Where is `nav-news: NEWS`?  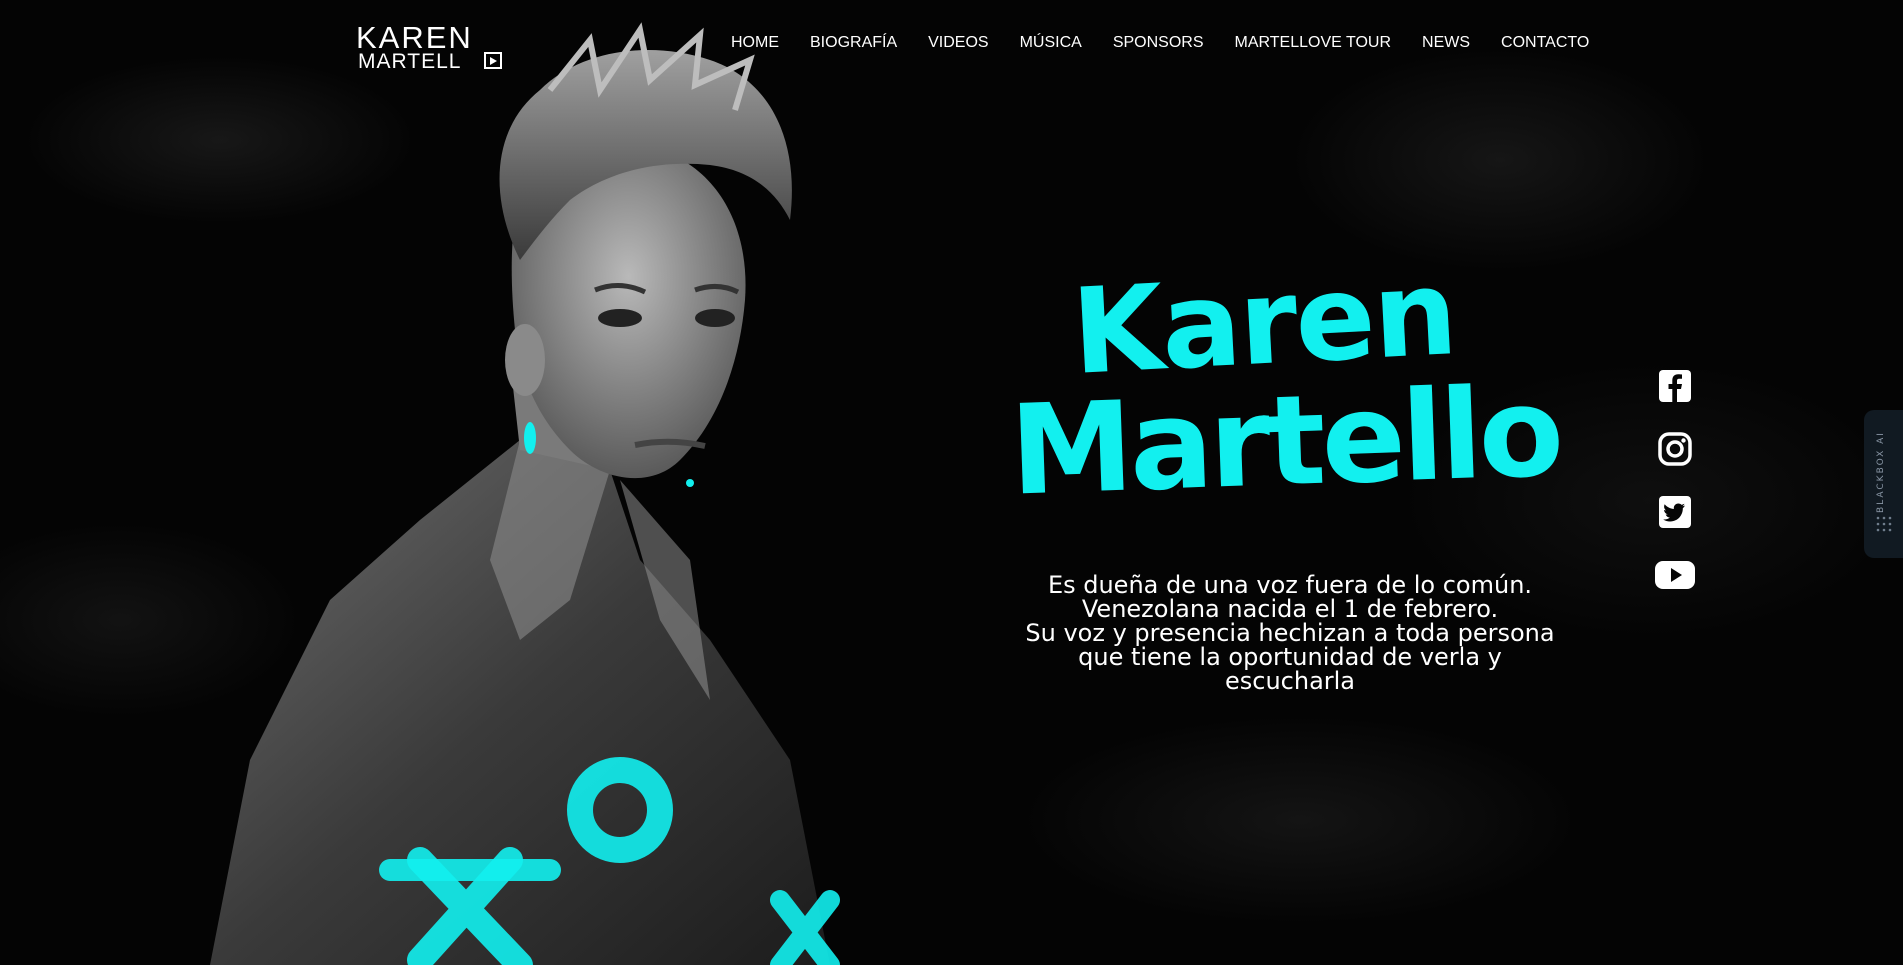
nav-news: NEWS is located at coordinates (1446, 46).